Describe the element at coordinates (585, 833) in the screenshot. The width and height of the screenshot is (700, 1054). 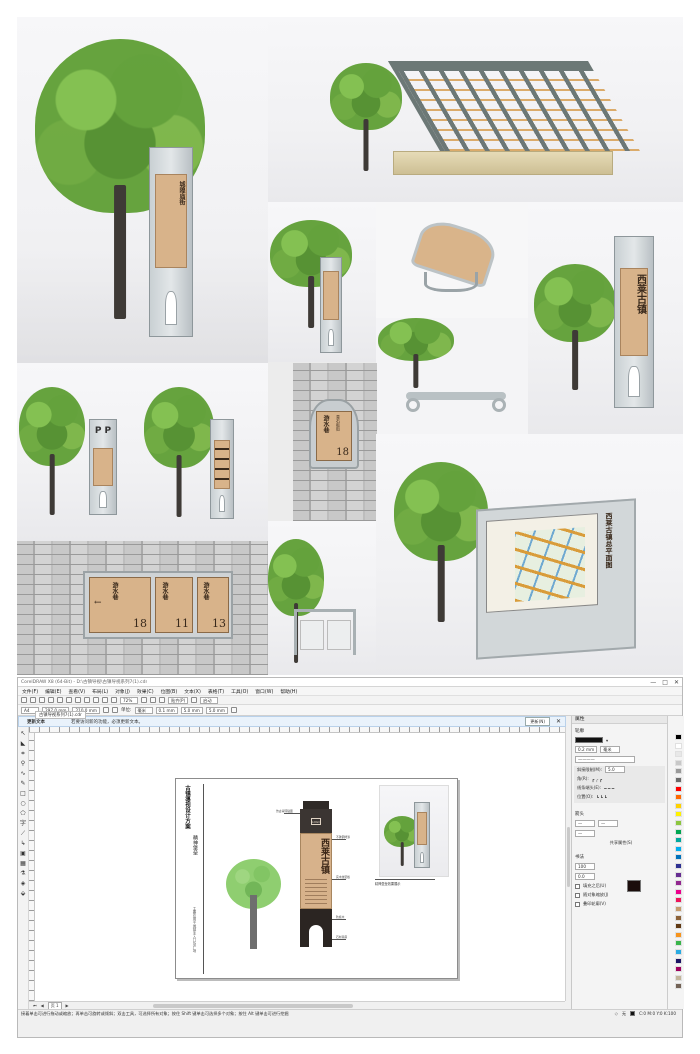
I see `arrow-style-dropdown: —` at that location.